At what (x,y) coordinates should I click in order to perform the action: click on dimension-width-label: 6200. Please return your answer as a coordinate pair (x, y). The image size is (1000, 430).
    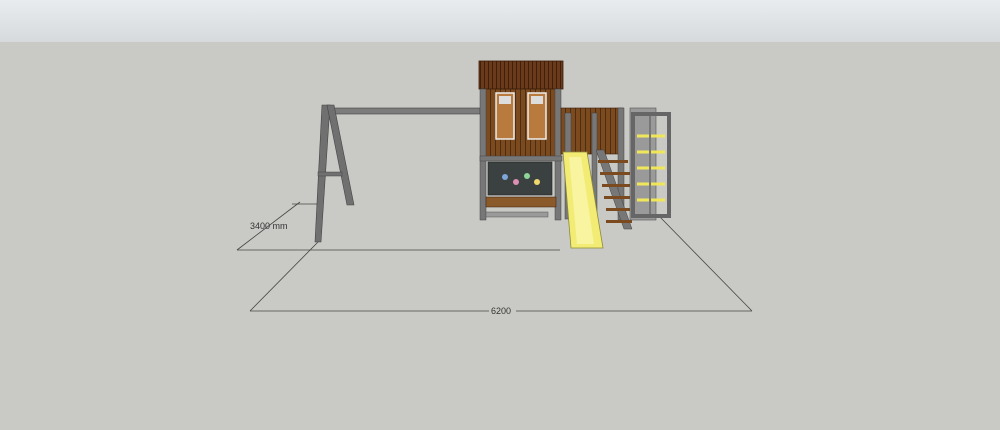
    Looking at the image, I should click on (501, 311).